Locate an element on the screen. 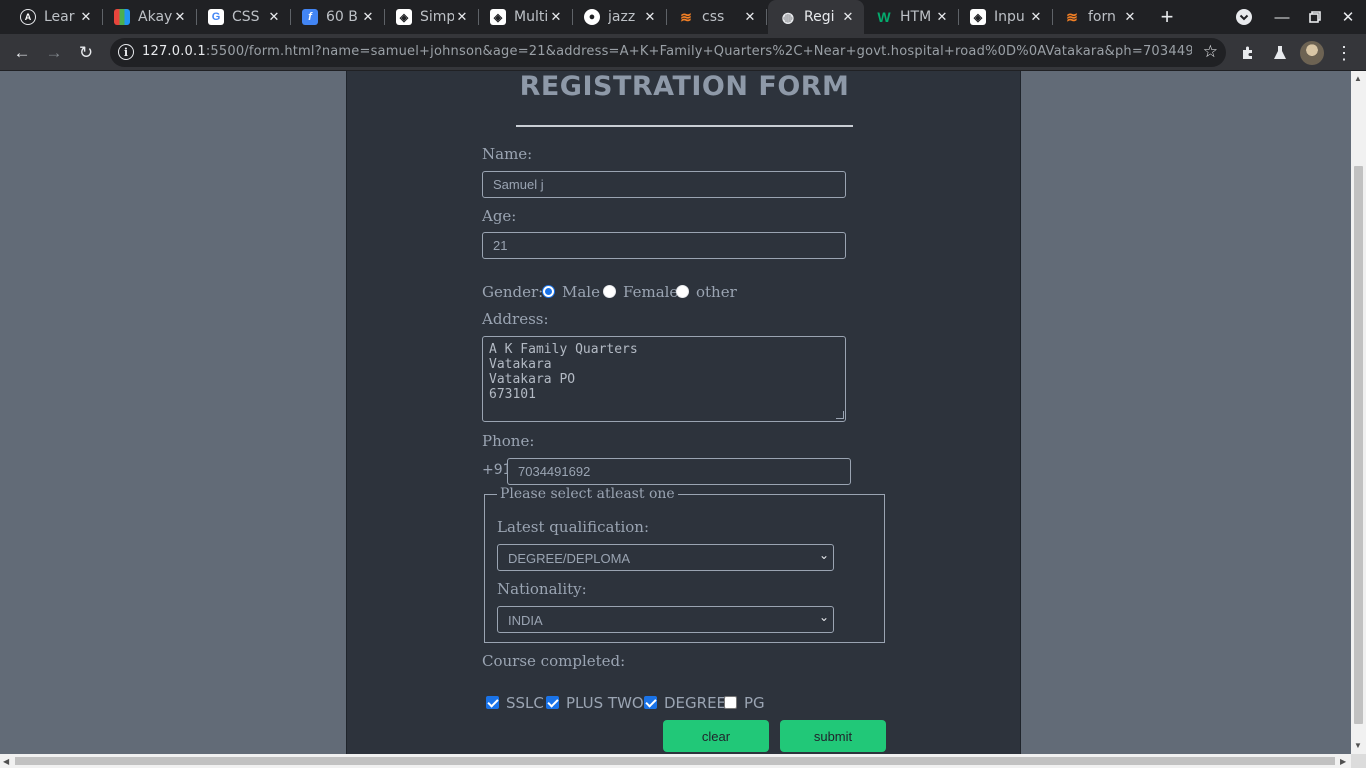 Image resolution: width=1366 pixels, height=768 pixels. course-plustwo-checkbox is located at coordinates (552, 702).